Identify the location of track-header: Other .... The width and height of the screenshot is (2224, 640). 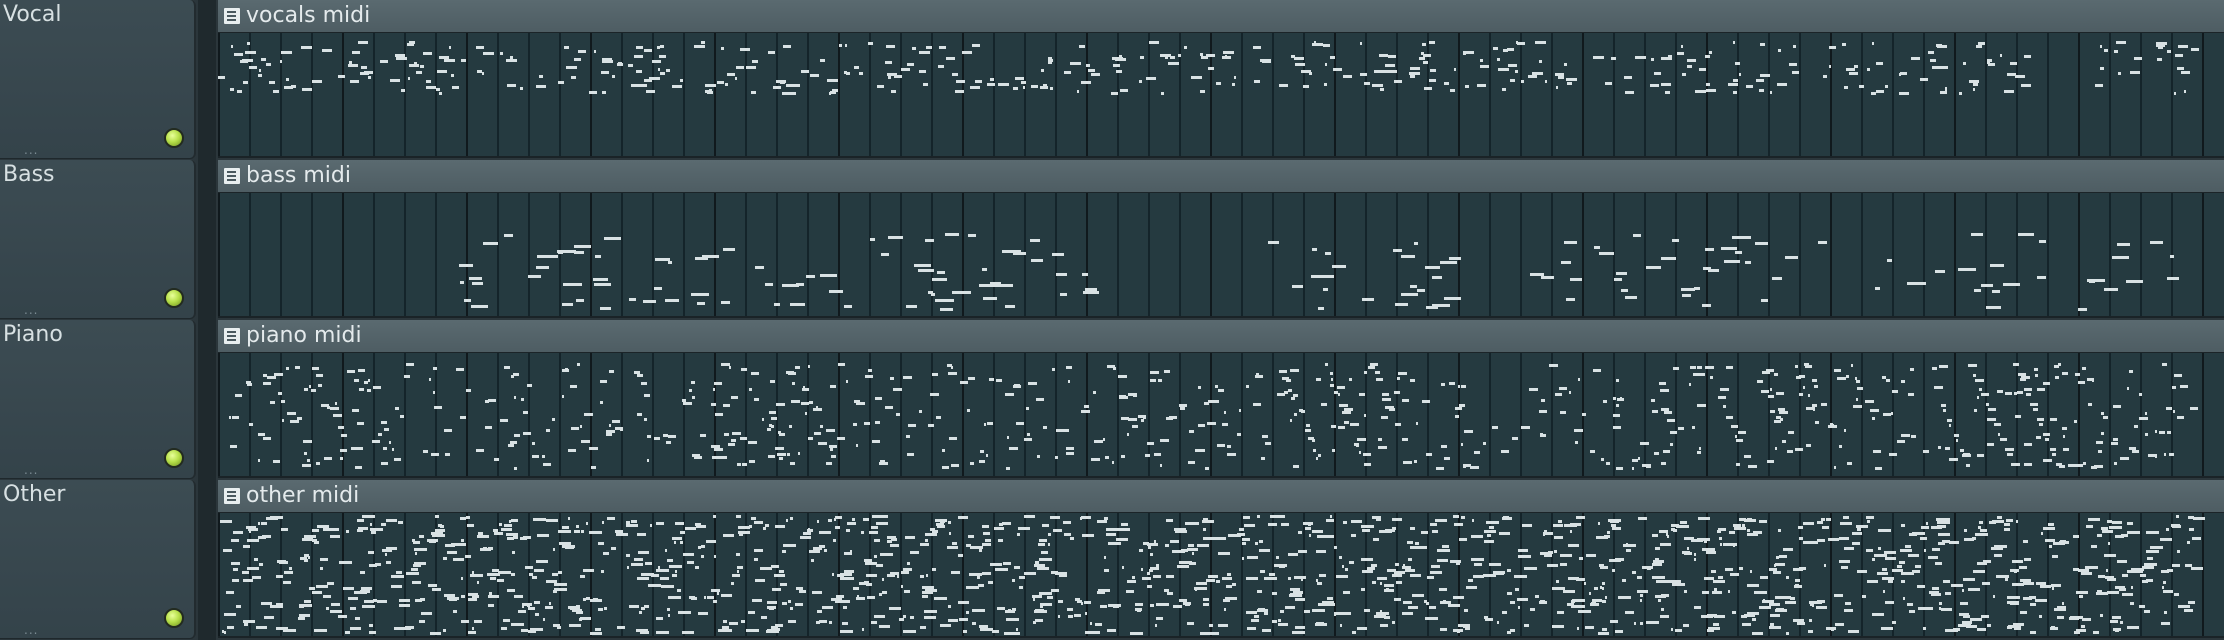
(98, 559).